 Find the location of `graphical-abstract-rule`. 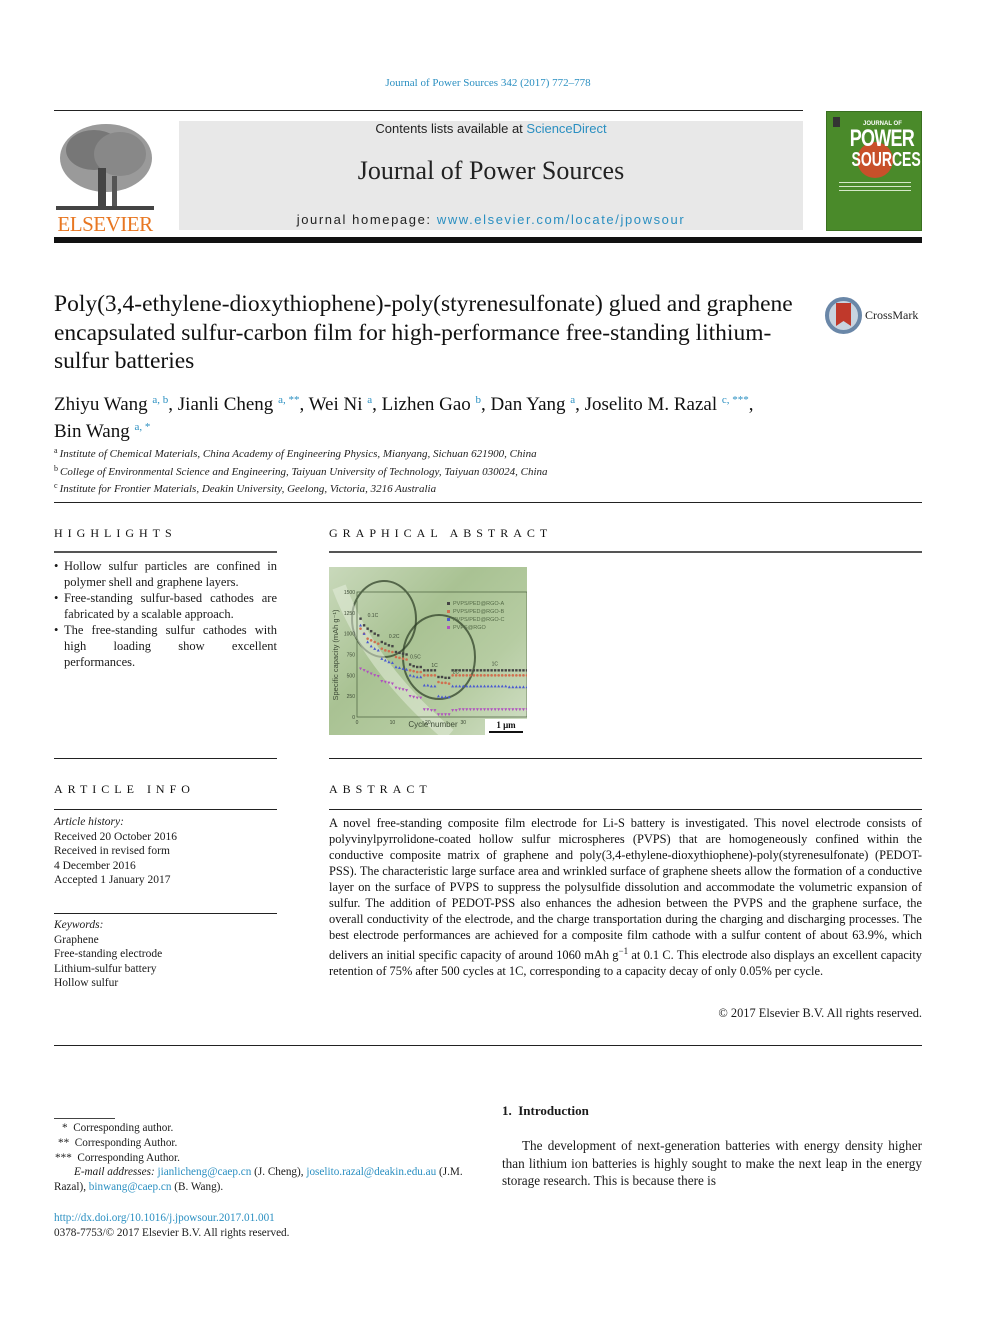

graphical-abstract-rule is located at coordinates (625, 552).